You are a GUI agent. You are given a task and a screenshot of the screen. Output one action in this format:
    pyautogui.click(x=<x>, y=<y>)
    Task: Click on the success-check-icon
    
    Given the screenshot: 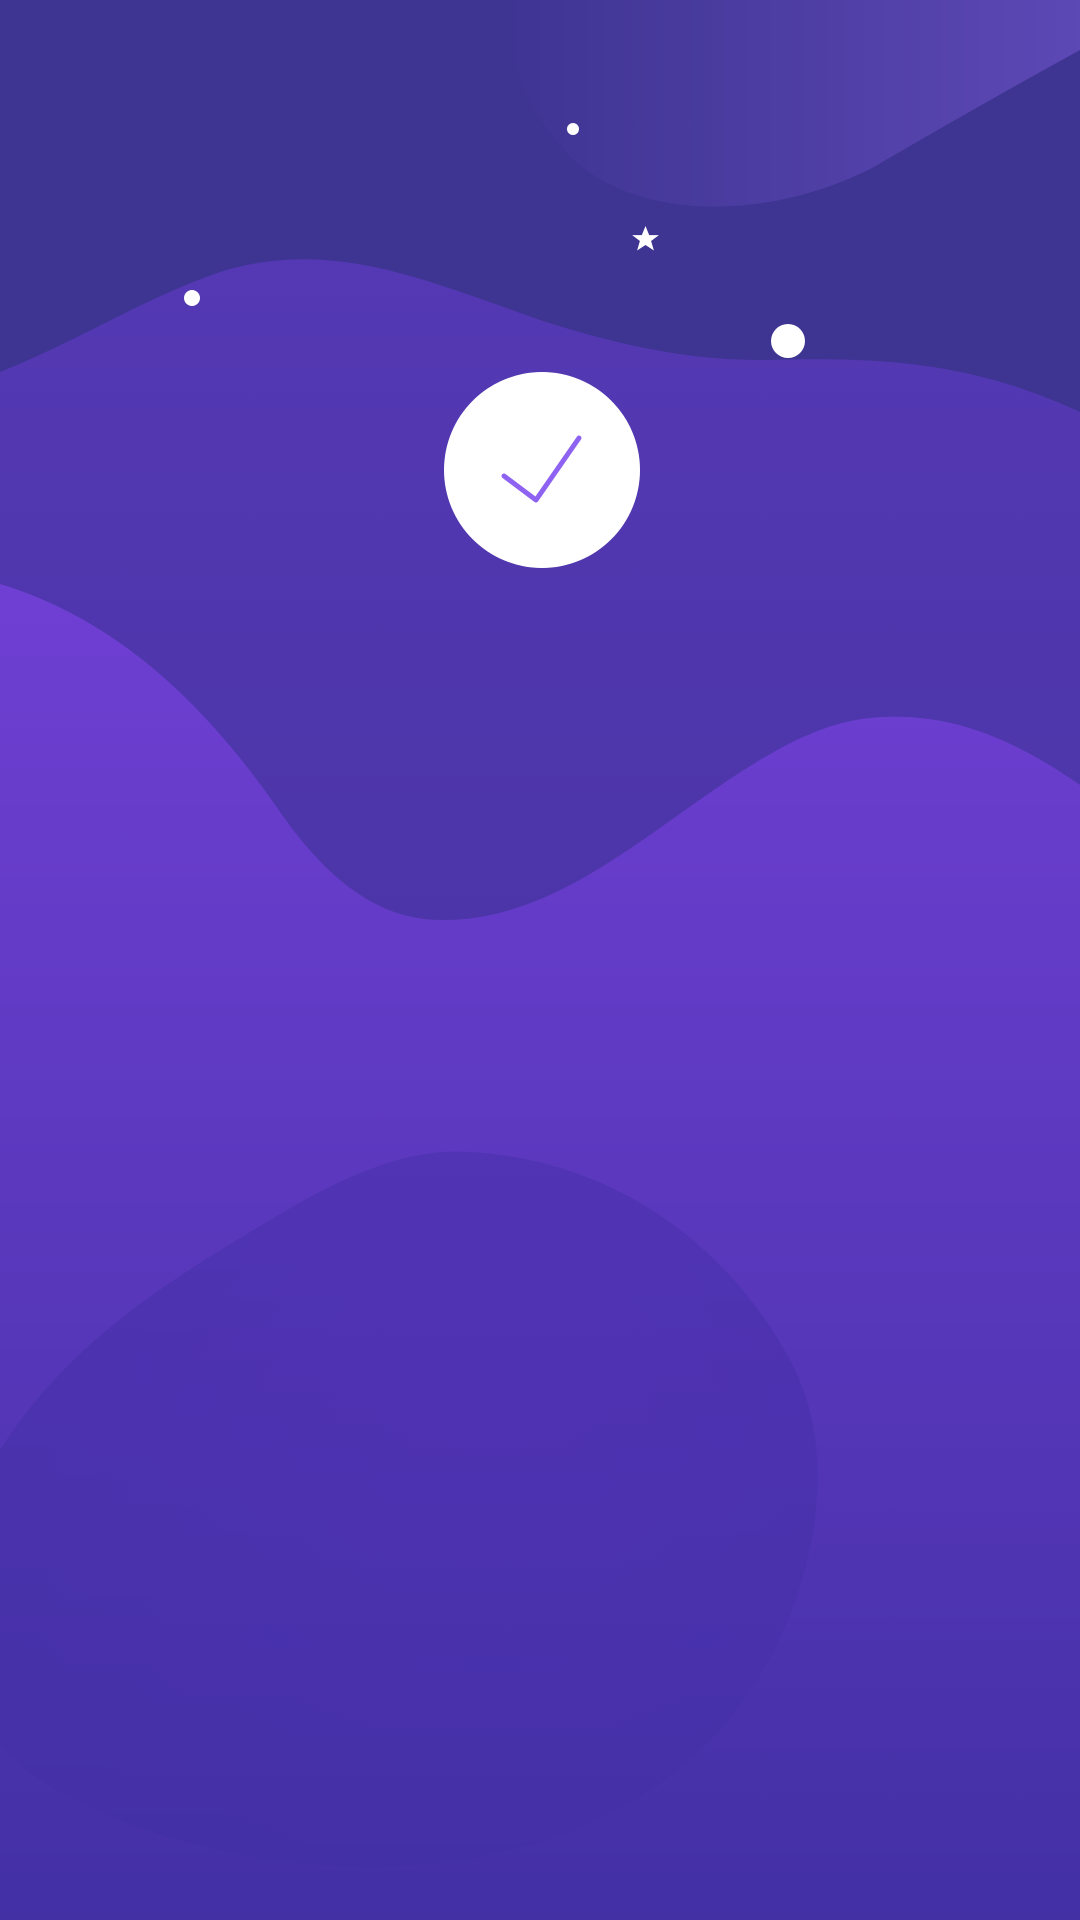 What is the action you would take?
    pyautogui.click(x=541, y=469)
    